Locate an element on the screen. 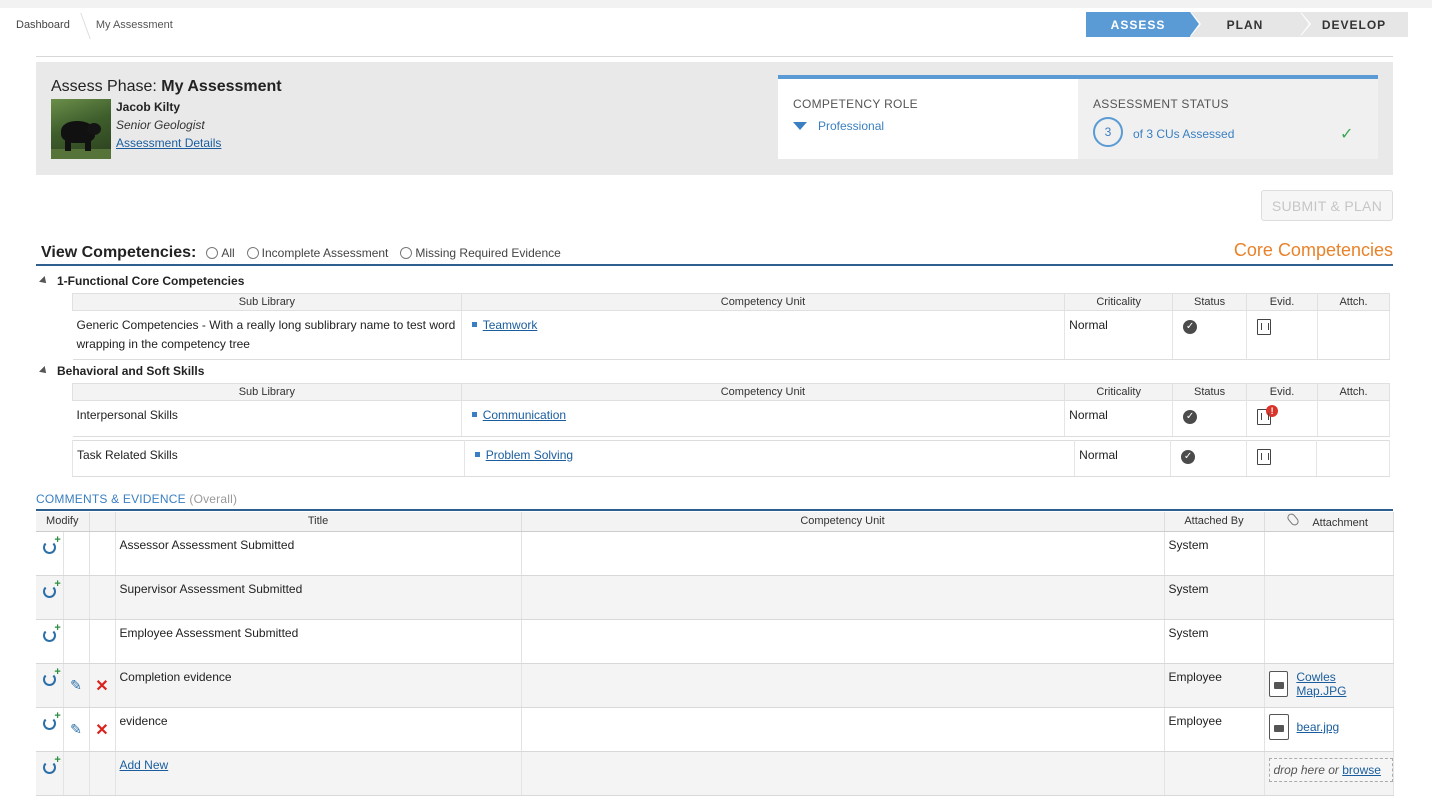  phase-assess: ASSESS is located at coordinates (1143, 24).